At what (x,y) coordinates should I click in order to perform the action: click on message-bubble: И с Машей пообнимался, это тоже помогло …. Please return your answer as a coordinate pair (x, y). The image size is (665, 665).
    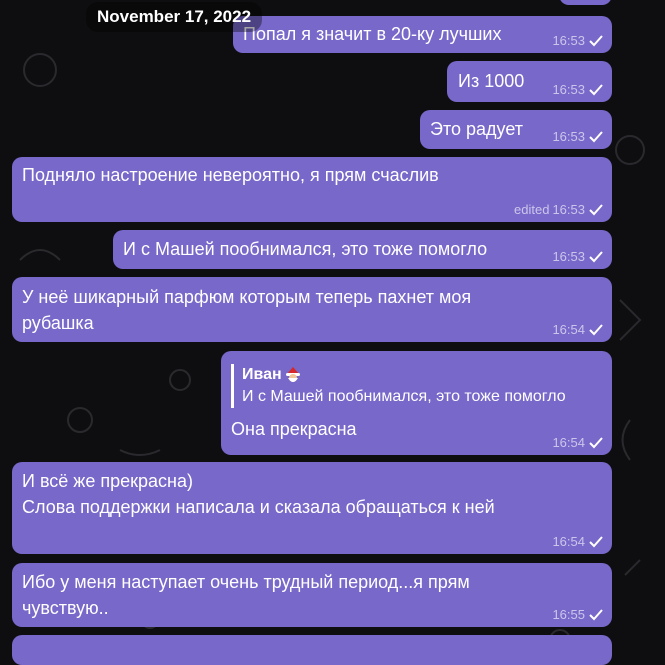
    Looking at the image, I should click on (362, 249).